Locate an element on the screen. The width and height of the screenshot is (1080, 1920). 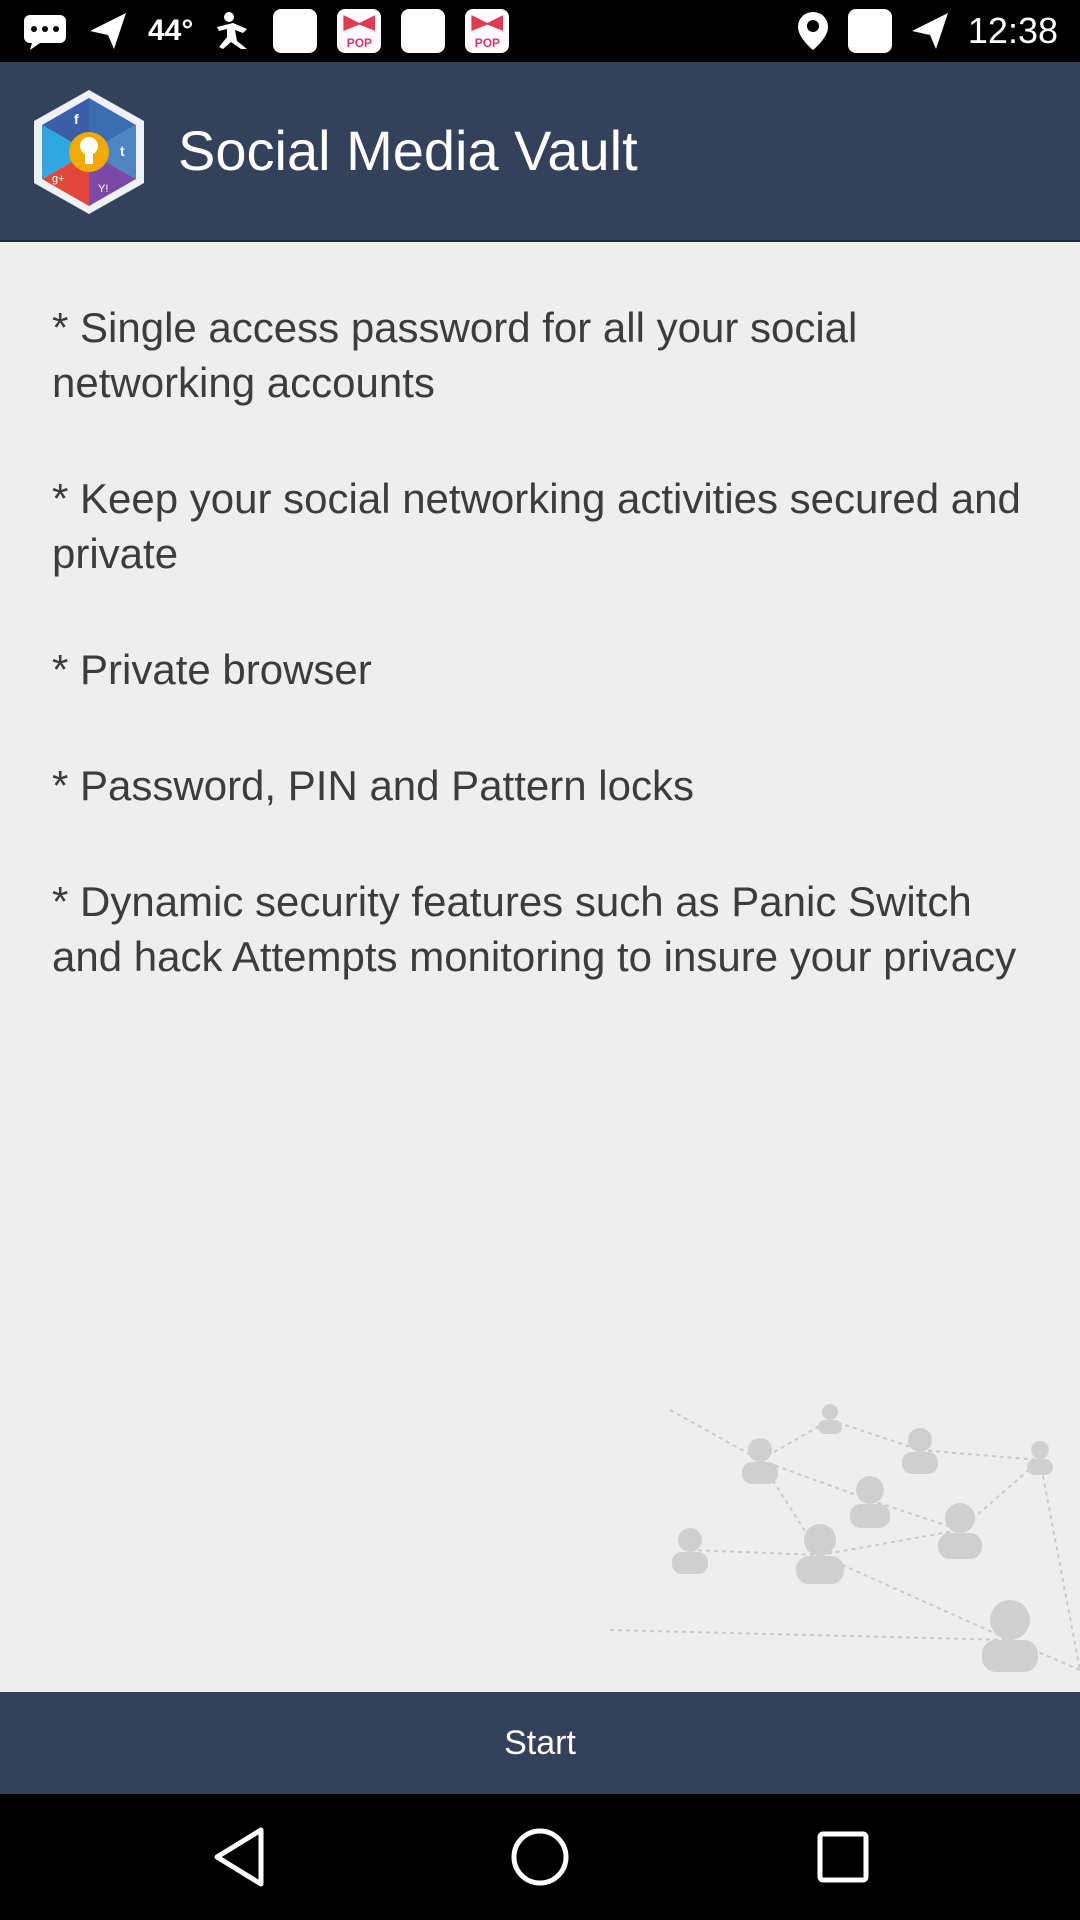
feature-item: * Password, PIN and Pattern locks is located at coordinates (373, 785).